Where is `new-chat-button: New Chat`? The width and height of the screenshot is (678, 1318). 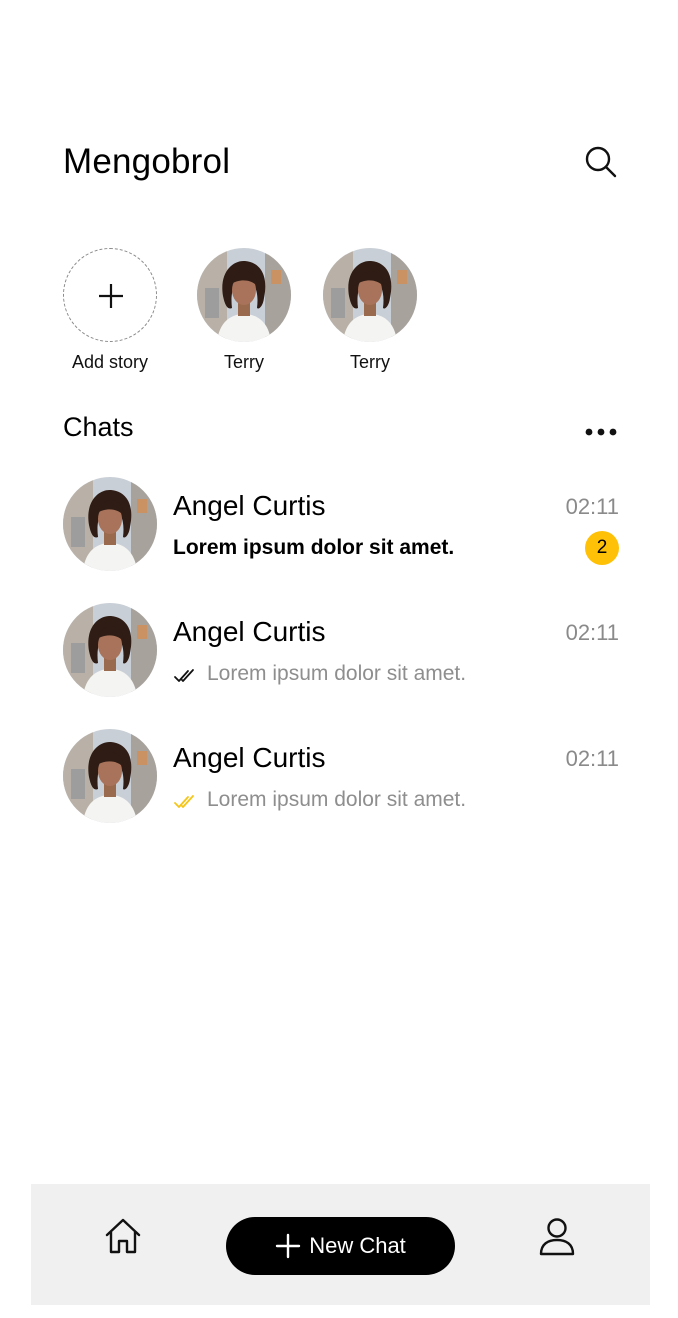 new-chat-button: New Chat is located at coordinates (340, 1246).